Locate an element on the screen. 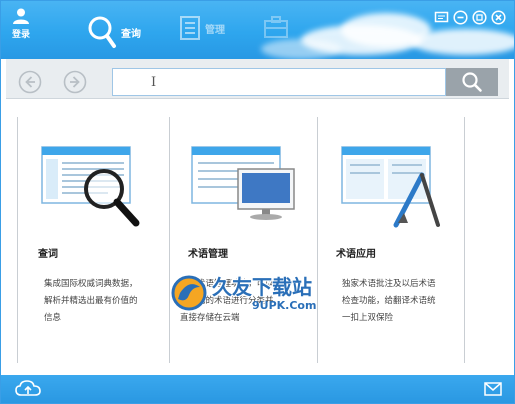 The height and width of the screenshot is (404, 515). close-icon is located at coordinates (498, 17).